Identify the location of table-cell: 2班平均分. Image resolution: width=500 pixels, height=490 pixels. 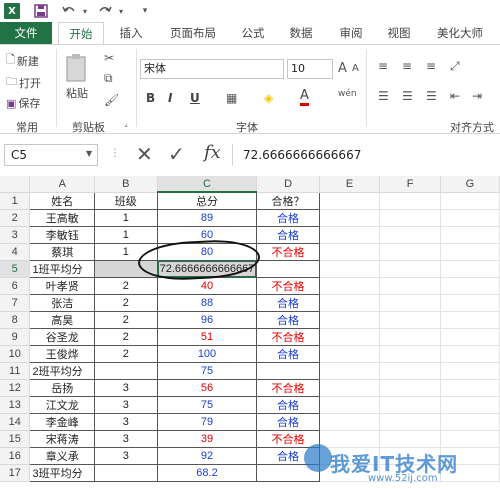
(62, 371).